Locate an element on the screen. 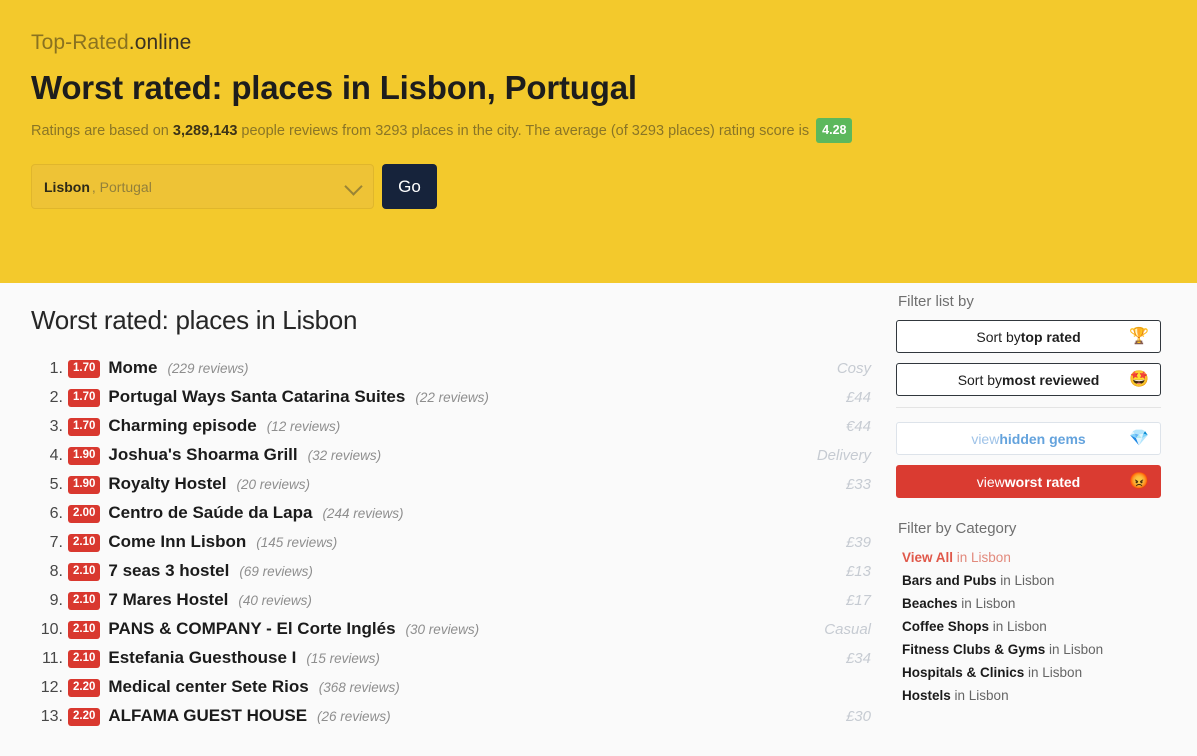  sort-most-reviewed-strong: most reviewed is located at coordinates (1051, 379).